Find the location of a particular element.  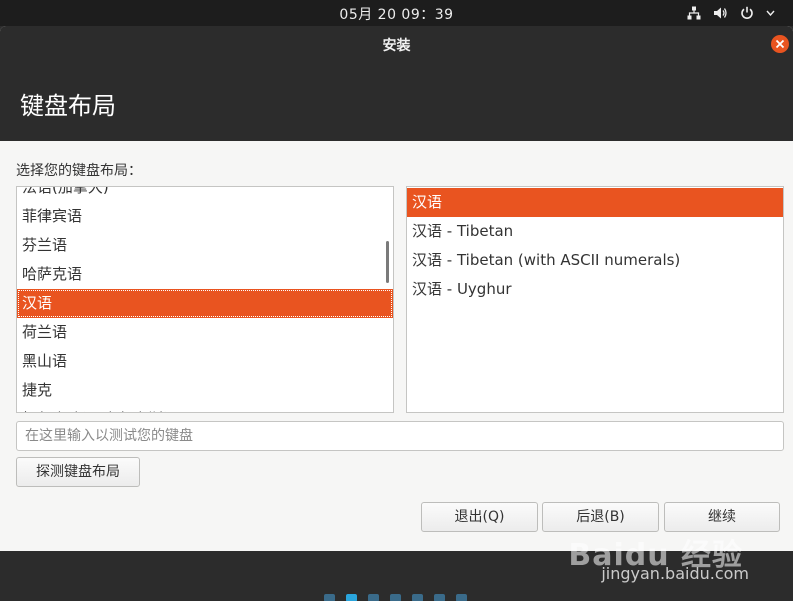

volume-icon is located at coordinates (720, 13).